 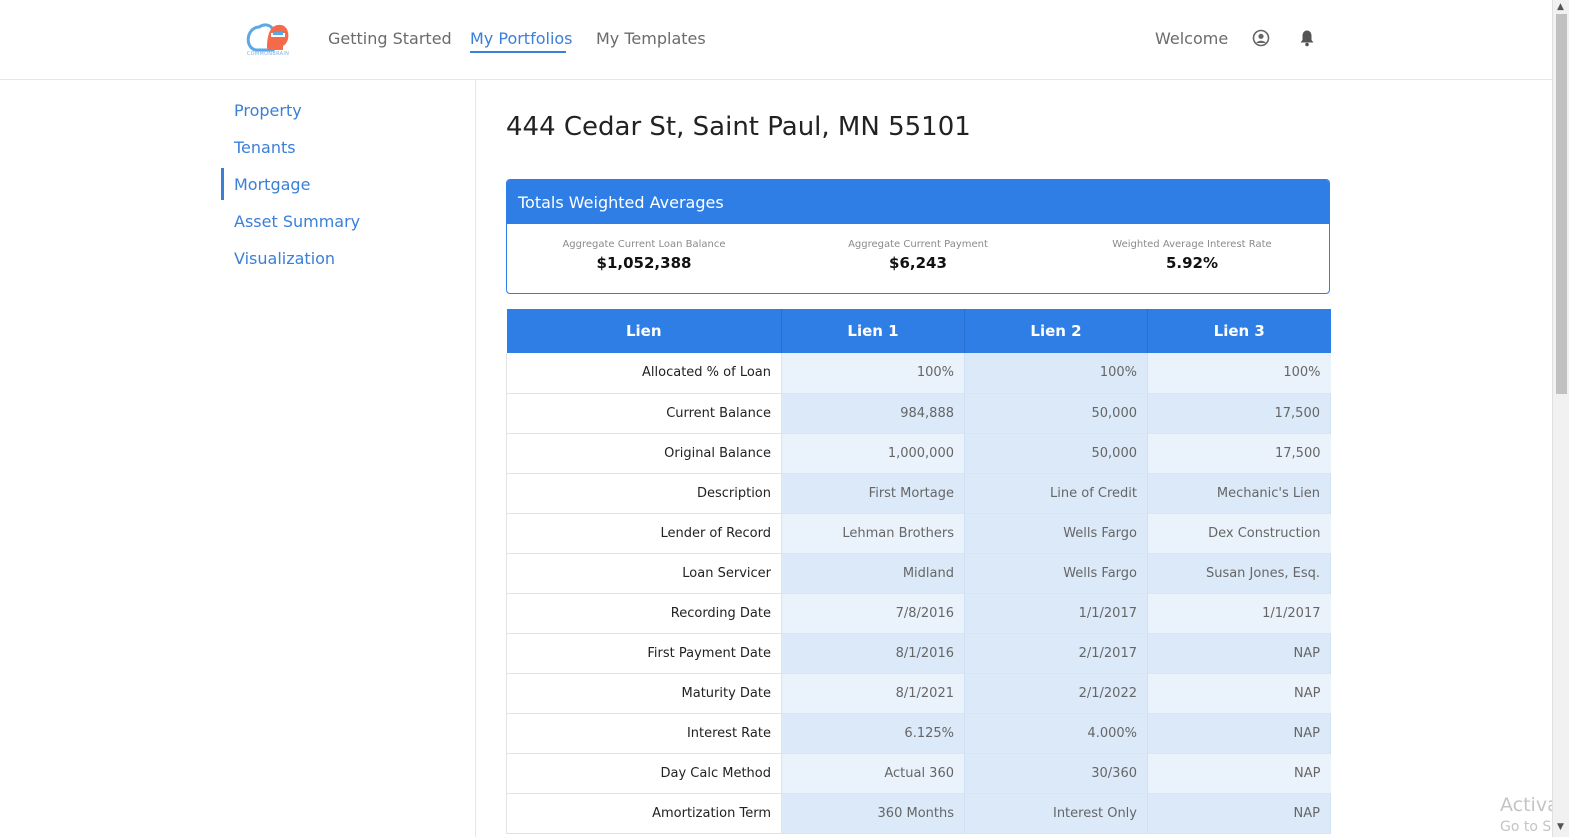 What do you see at coordinates (644, 493) in the screenshot?
I see `row-label: Description` at bounding box center [644, 493].